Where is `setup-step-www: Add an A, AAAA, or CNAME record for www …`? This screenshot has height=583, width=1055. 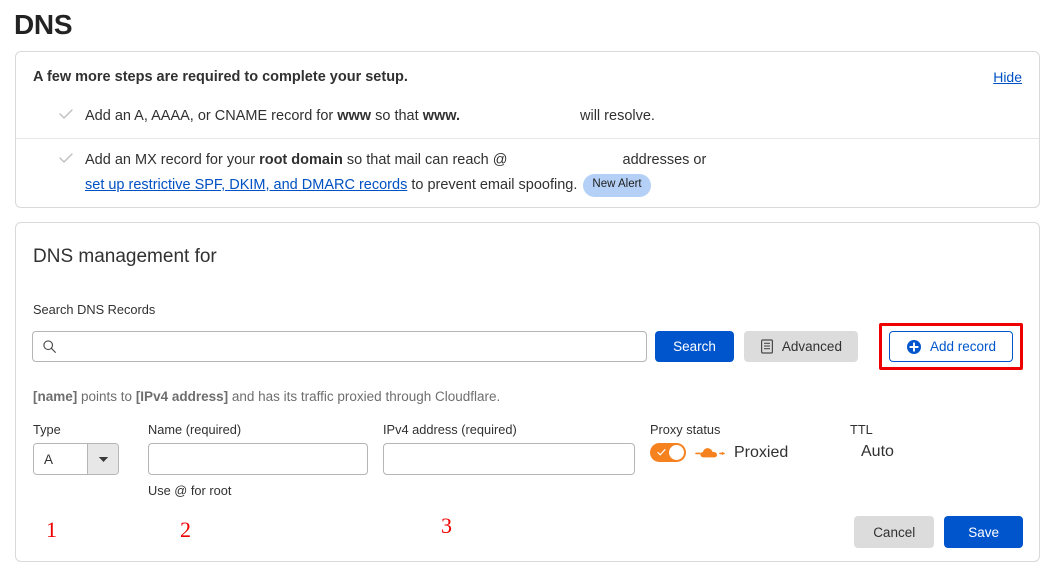 setup-step-www: Add an A, AAAA, or CNAME record for www … is located at coordinates (527, 116).